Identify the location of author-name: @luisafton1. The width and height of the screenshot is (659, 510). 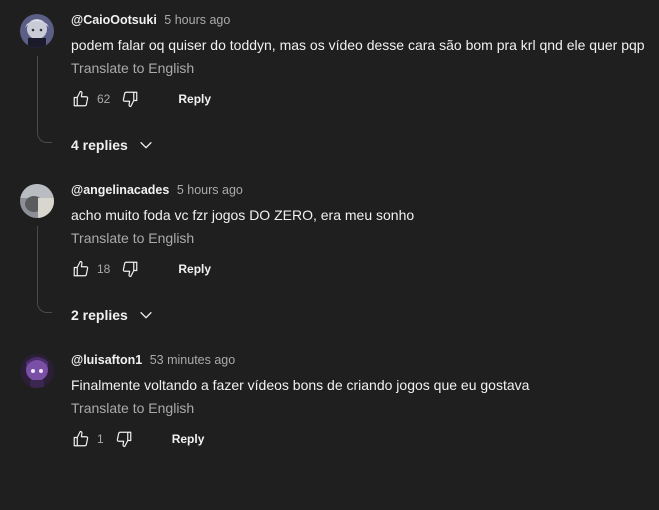
(106, 360).